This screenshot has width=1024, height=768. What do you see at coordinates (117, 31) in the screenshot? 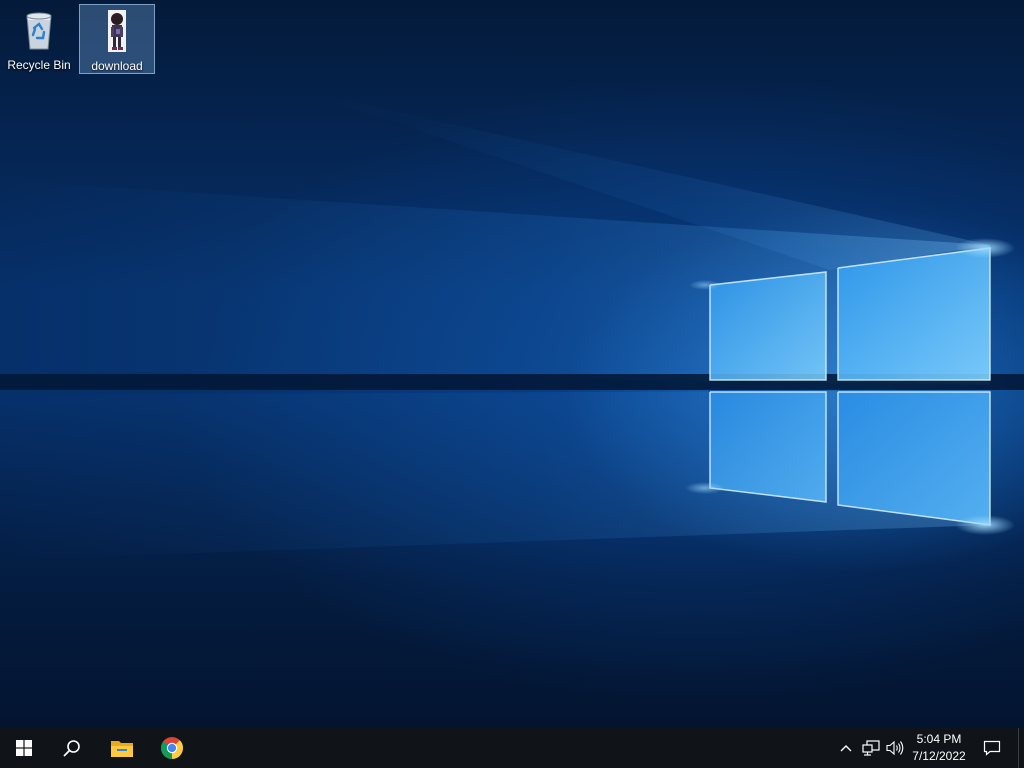
I see `image-file-icon` at bounding box center [117, 31].